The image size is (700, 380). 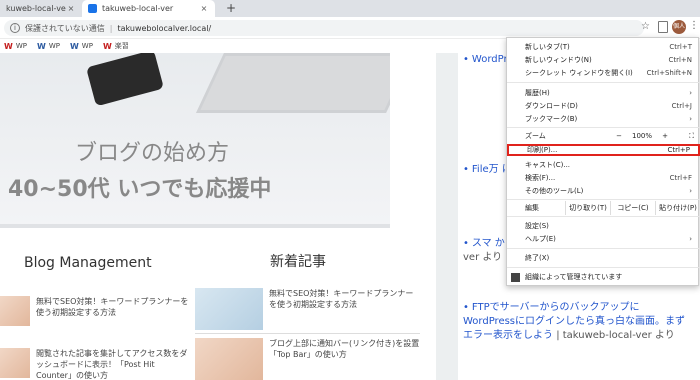 I want to click on menu-item-history: 履歴(H) ›, so click(x=603, y=93).